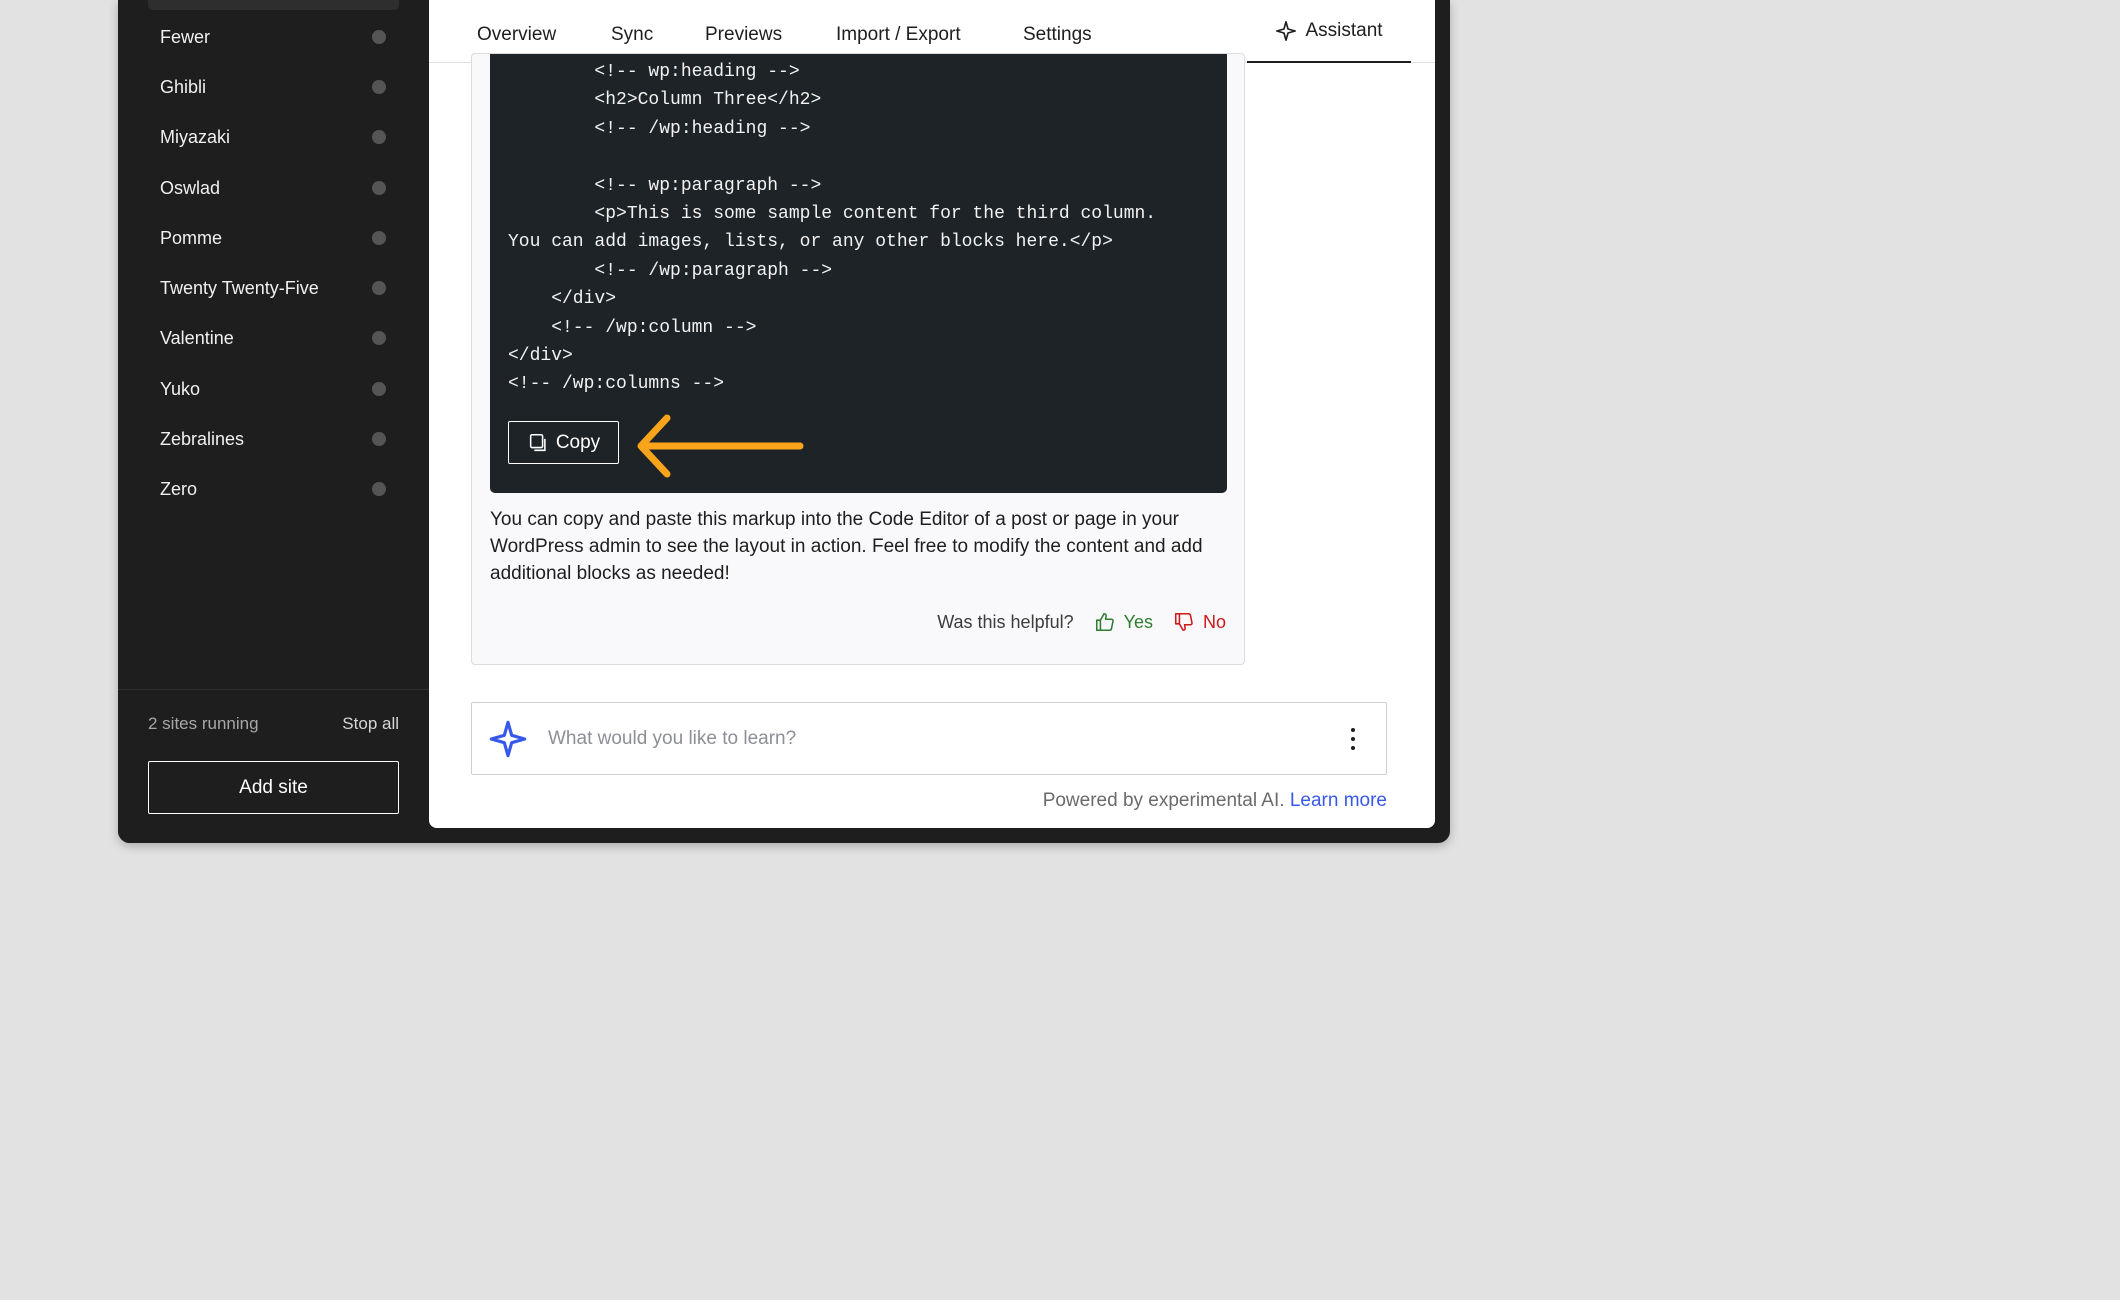 This screenshot has width=2120, height=1300. What do you see at coordinates (665, 185) in the screenshot?
I see `code-line: <!-- wp:paragraph -->` at bounding box center [665, 185].